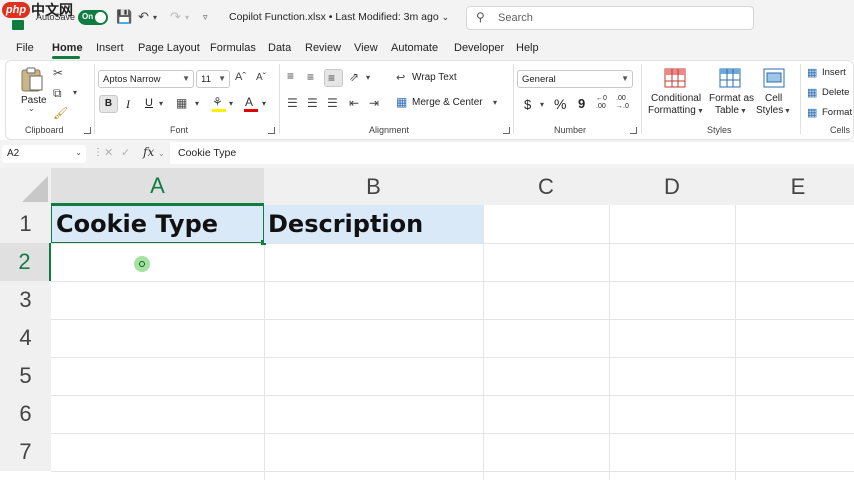 This screenshot has height=480, width=854. I want to click on delete-cells-button: ▦ Delete, so click(830, 93).